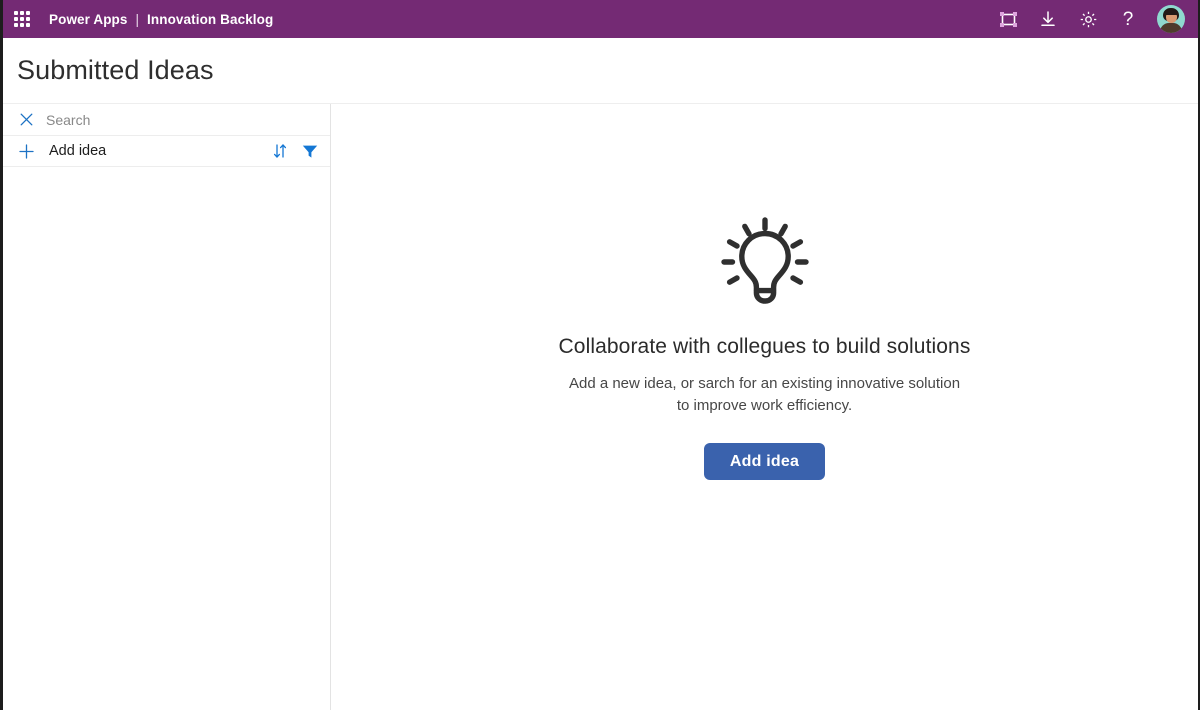  Describe the element at coordinates (26, 120) in the screenshot. I see `close-icon` at that location.